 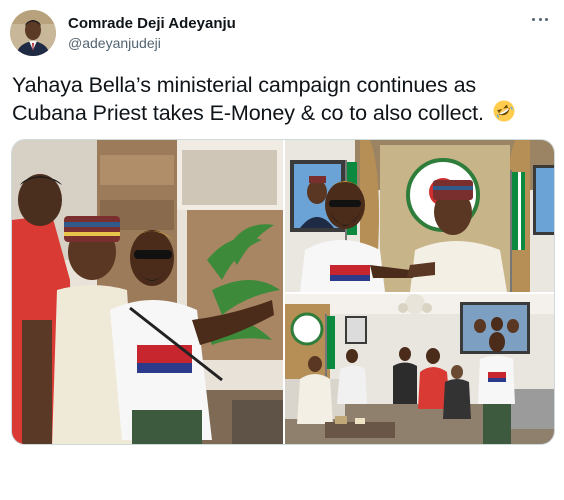 I want to click on avatar, so click(x=33, y=33).